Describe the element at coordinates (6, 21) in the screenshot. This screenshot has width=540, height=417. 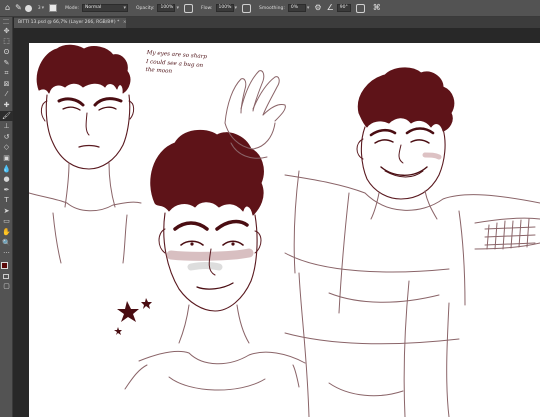
I see `toolbar-grip` at that location.